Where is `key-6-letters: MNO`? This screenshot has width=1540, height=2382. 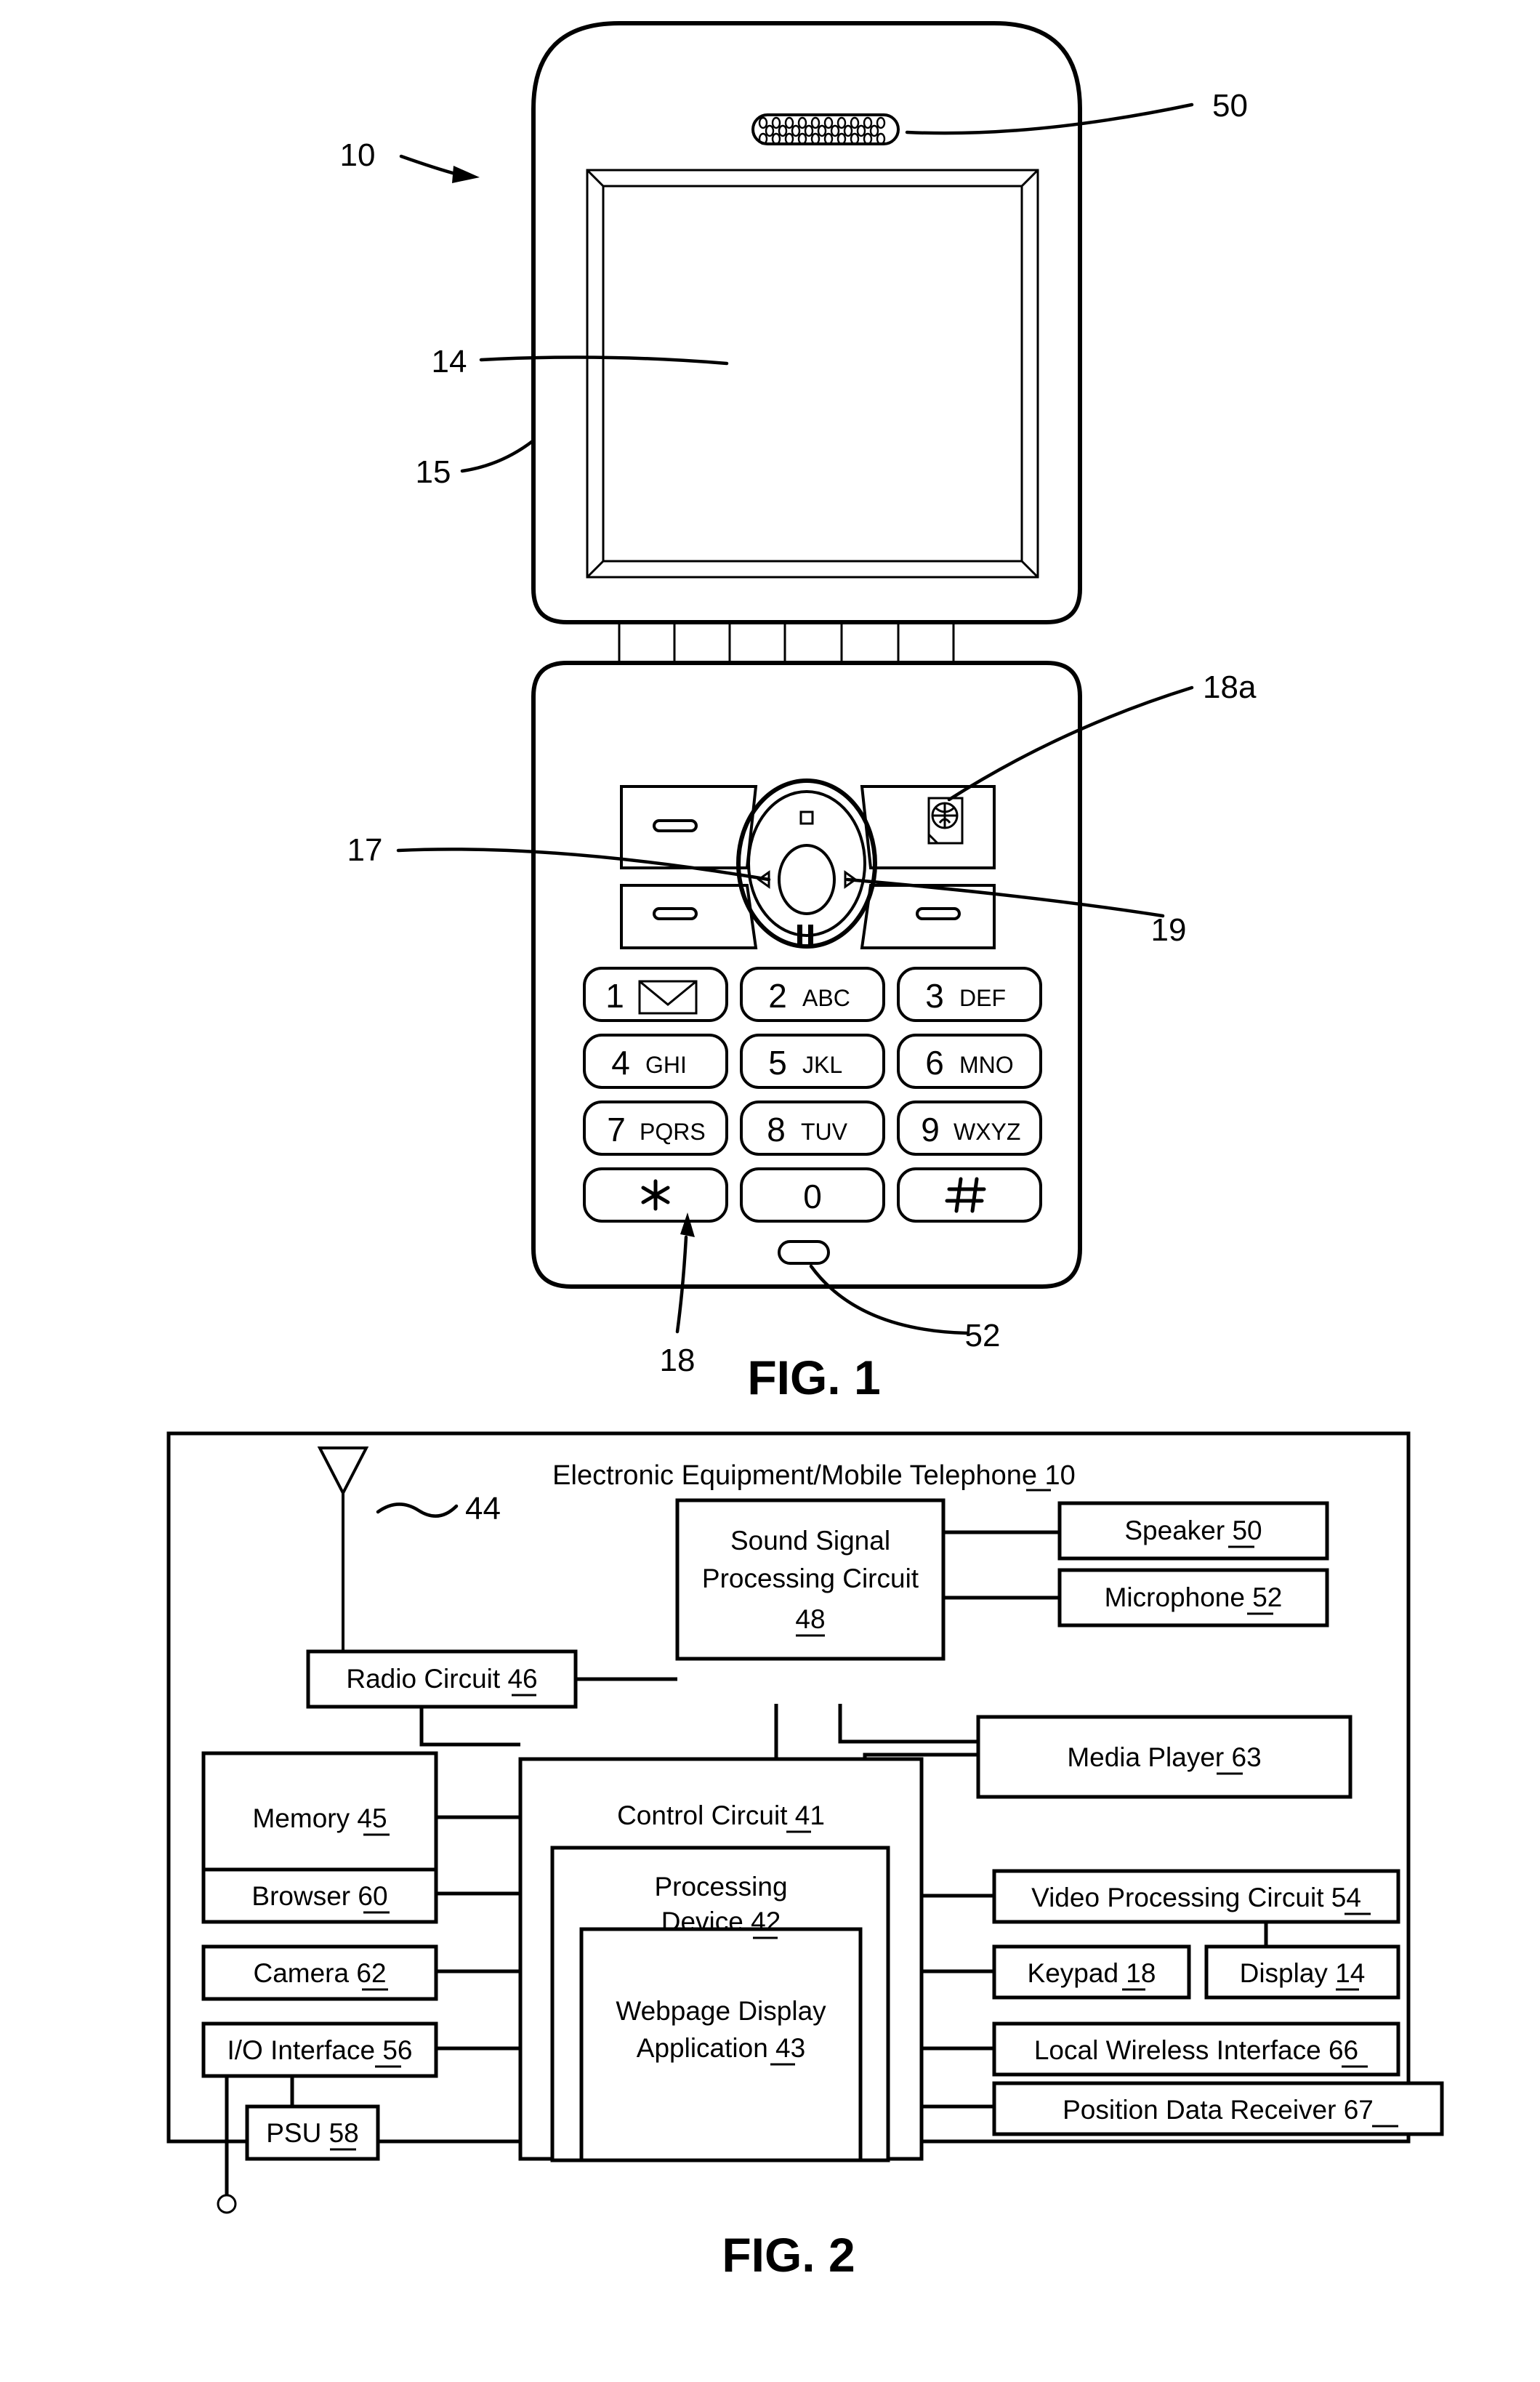
key-6-letters: MNO is located at coordinates (986, 1065).